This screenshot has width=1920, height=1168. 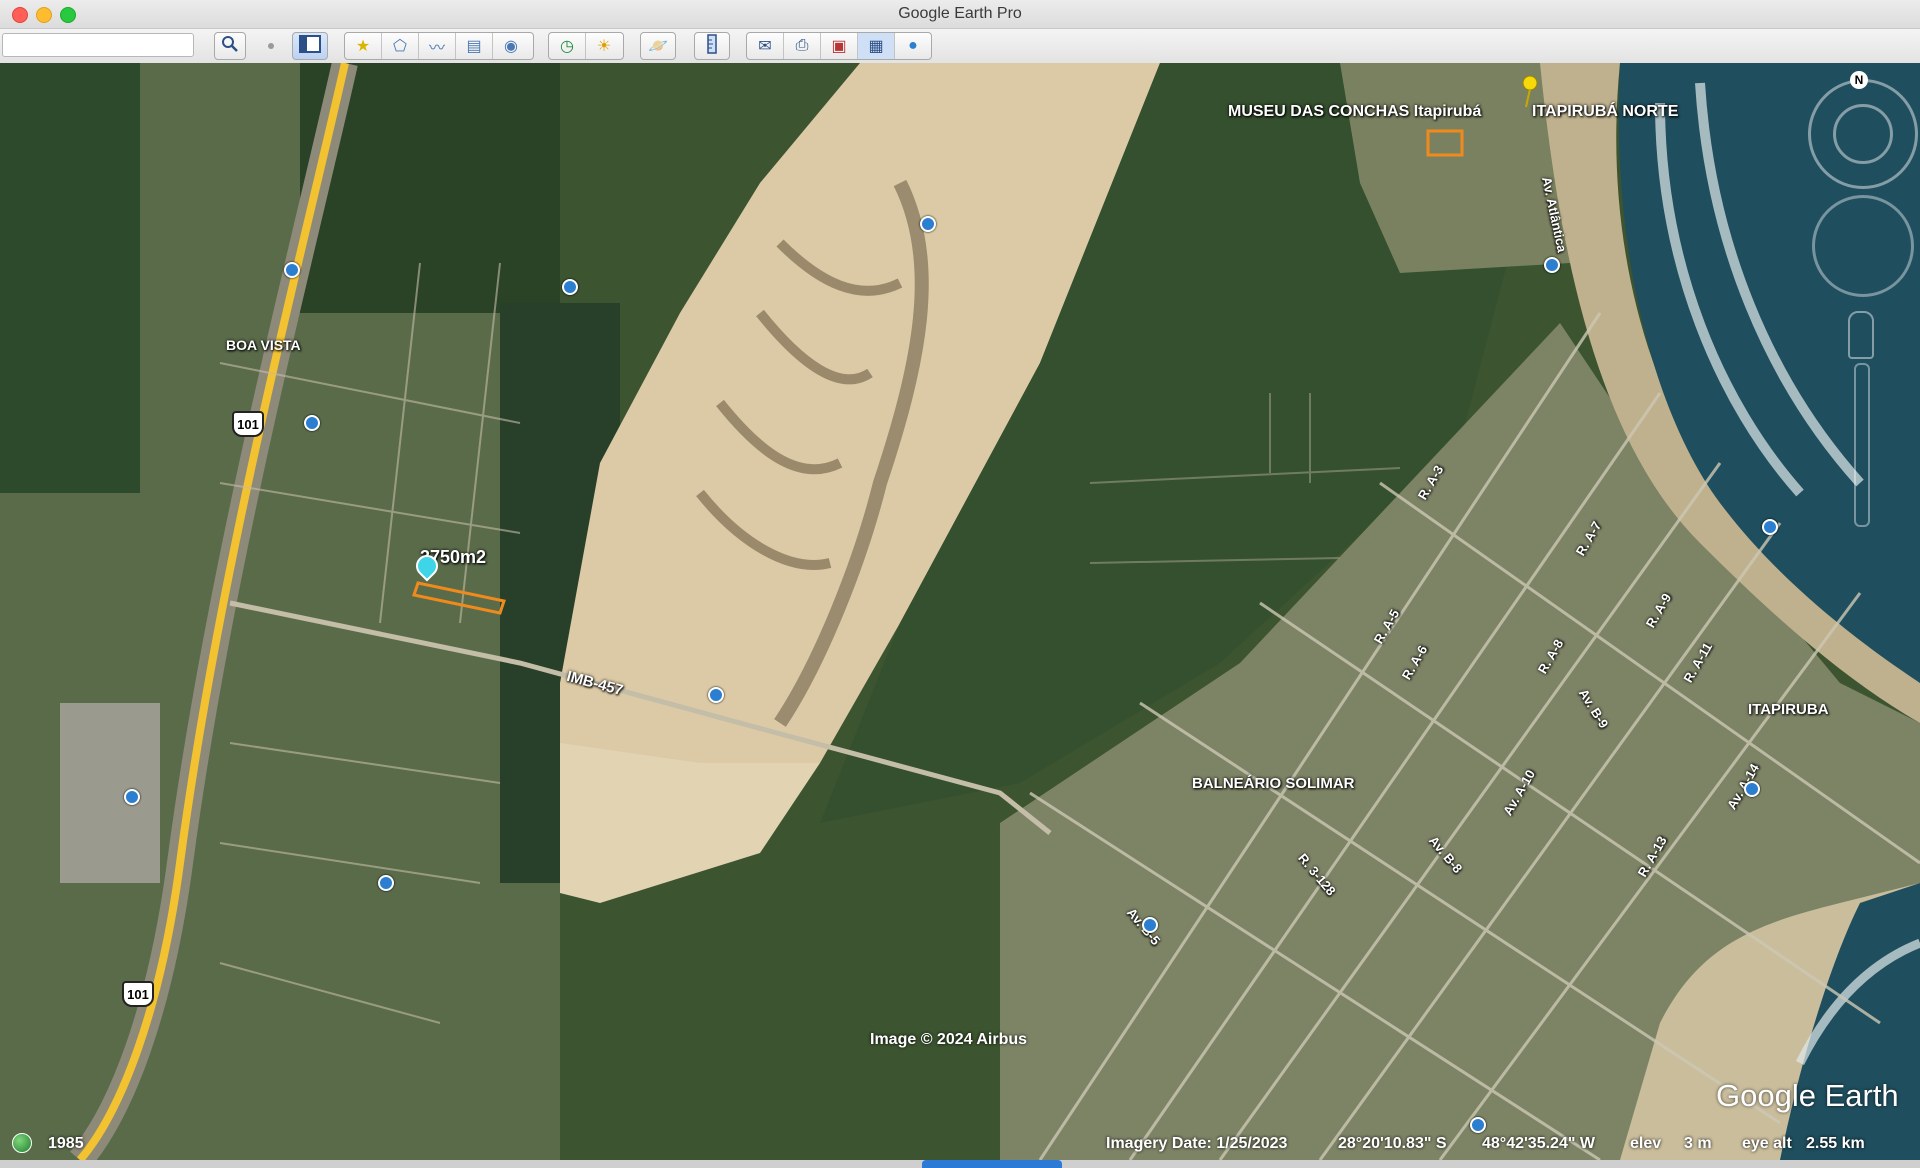 I want to click on historical-imagery-status-icon, so click(x=22, y=1143).